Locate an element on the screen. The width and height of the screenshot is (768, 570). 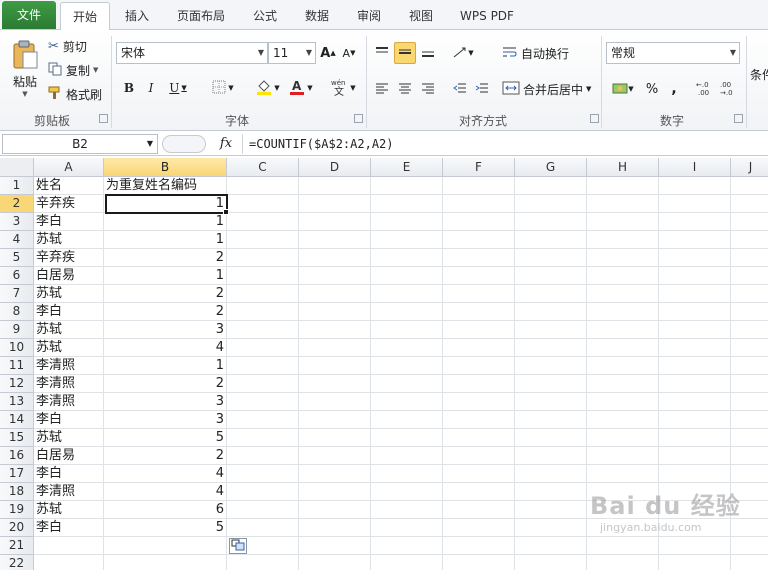
cell-code: 2 is located at coordinates (165, 384).